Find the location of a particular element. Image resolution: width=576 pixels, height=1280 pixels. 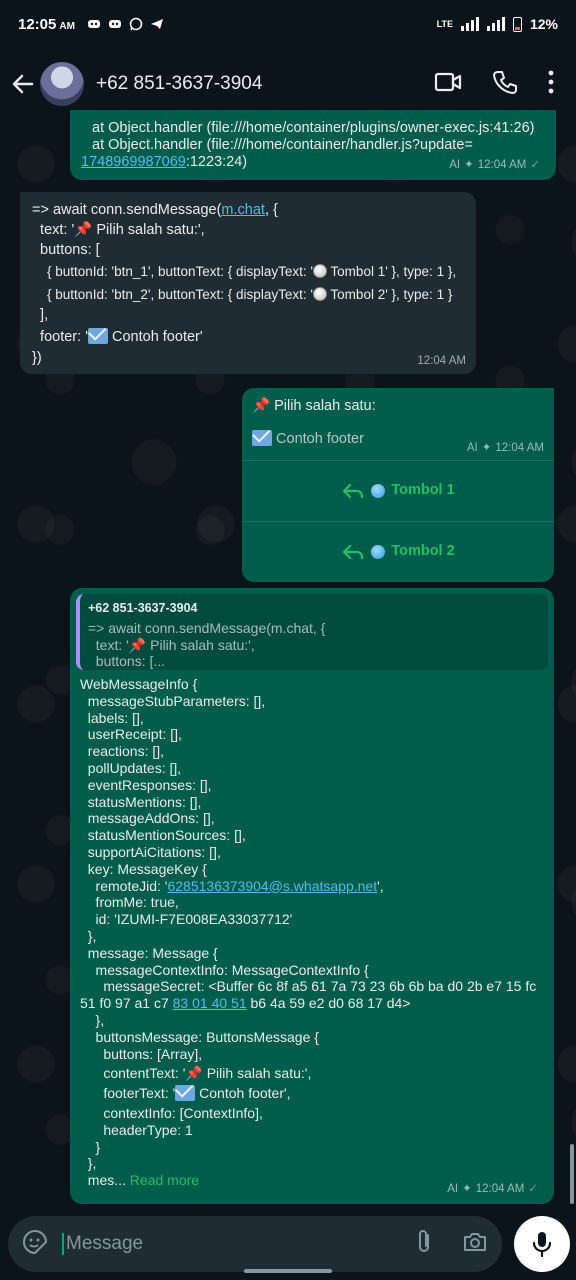

quote-author: +62 851-3637-3904 is located at coordinates (143, 608).